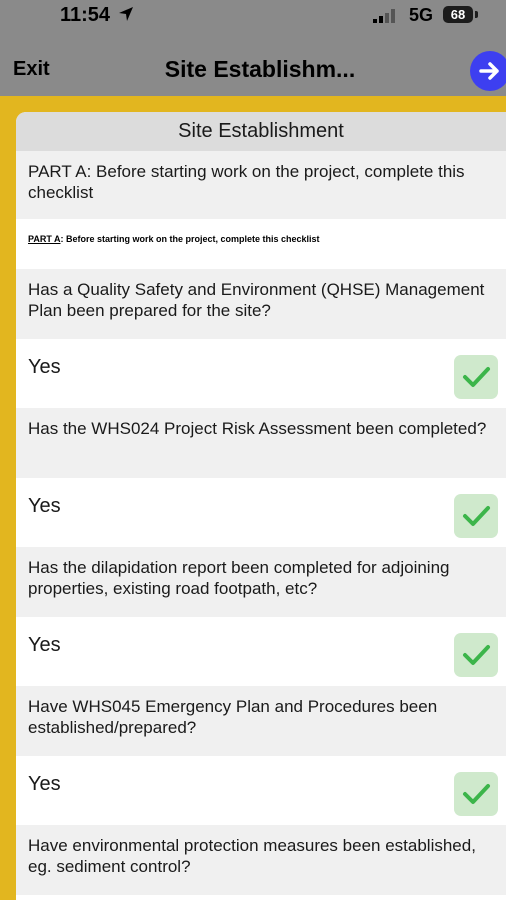 The image size is (506, 900). Describe the element at coordinates (44, 506) in the screenshot. I see `answer-2: Yes` at that location.